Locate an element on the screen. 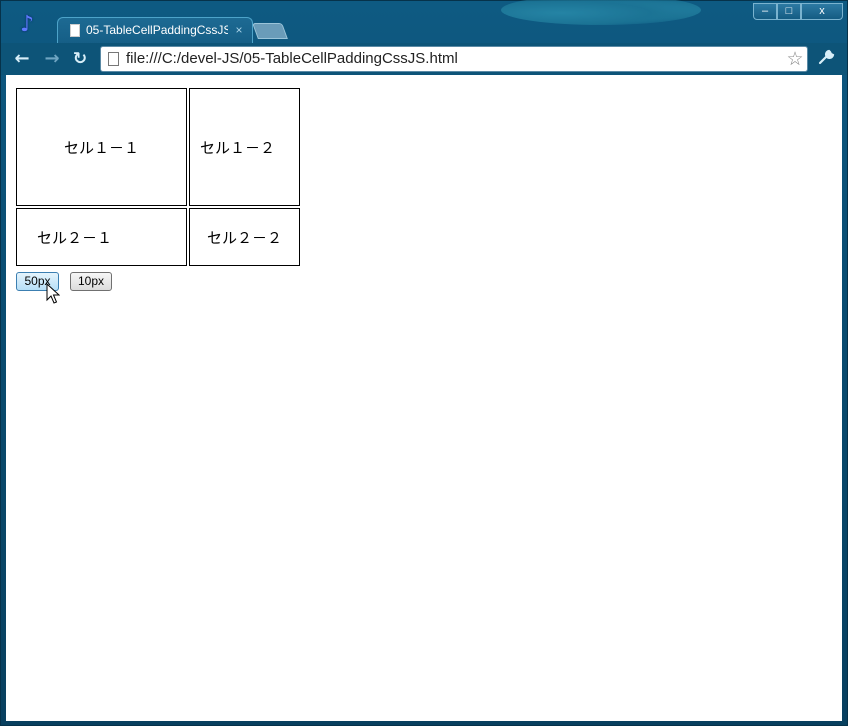 The width and height of the screenshot is (848, 726). document-icon is located at coordinates (75, 30).